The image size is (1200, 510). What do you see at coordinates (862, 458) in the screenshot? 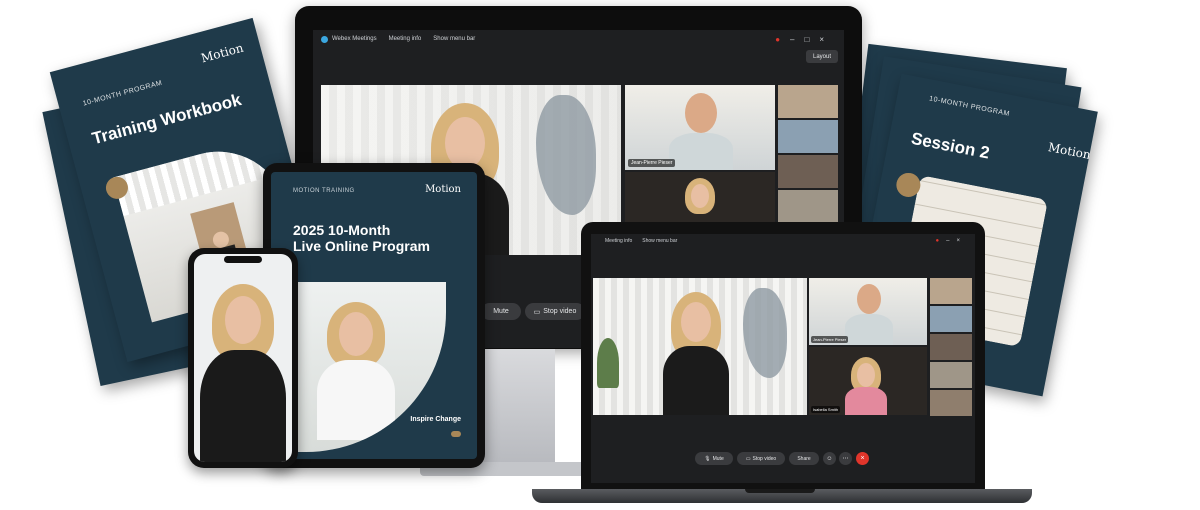
I see `laptop-end-call-button: ×` at bounding box center [862, 458].